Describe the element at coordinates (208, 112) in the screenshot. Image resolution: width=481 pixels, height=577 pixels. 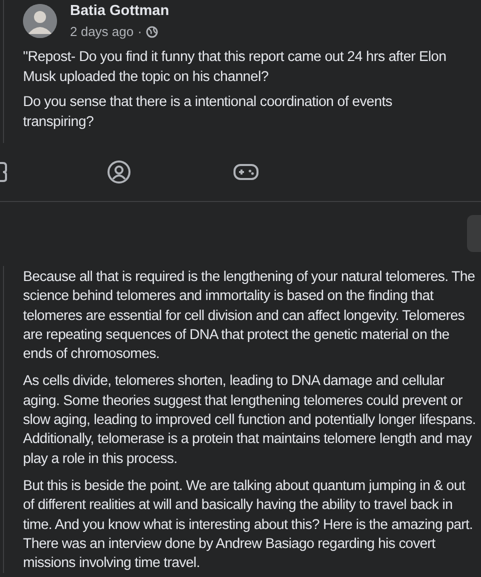
I see `post-paragraph: Do you sense that there is a intentional coordination of events transpiring?` at that location.